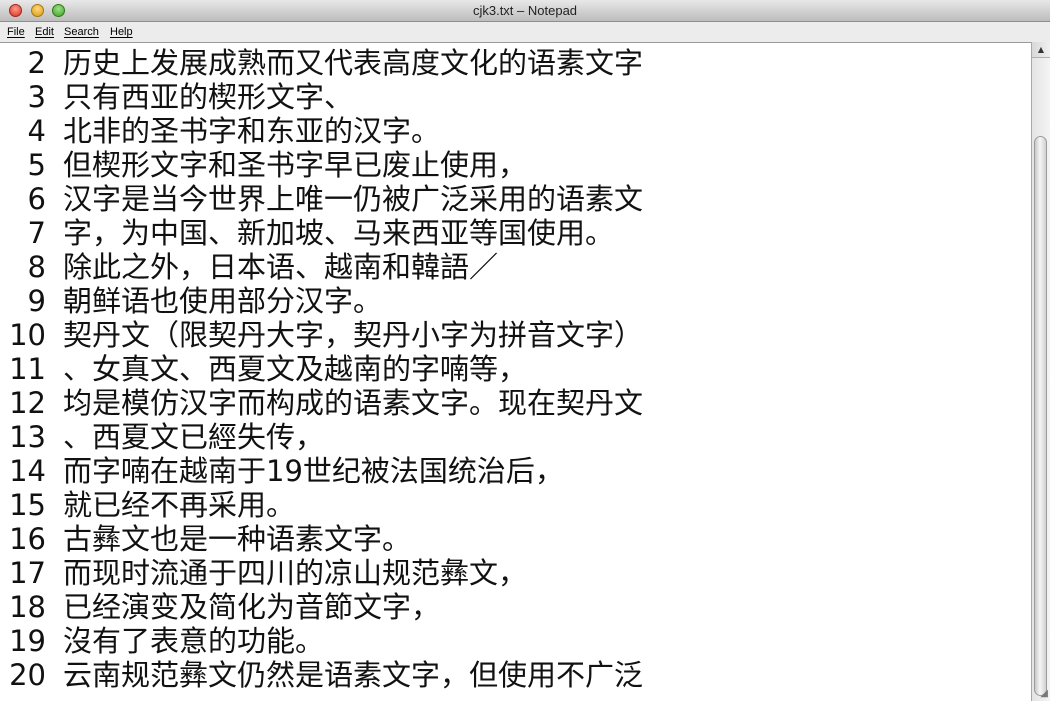  I want to click on text-line: 12 均是模仿汉字而构成的语素文字。现在契丹文, so click(515, 403).